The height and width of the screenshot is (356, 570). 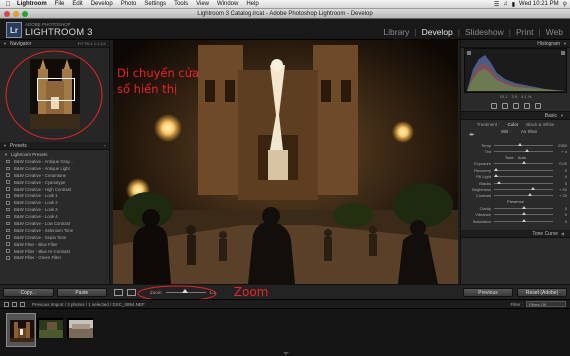 I want to click on spotlight-icon: ⚲, so click(x=565, y=4).